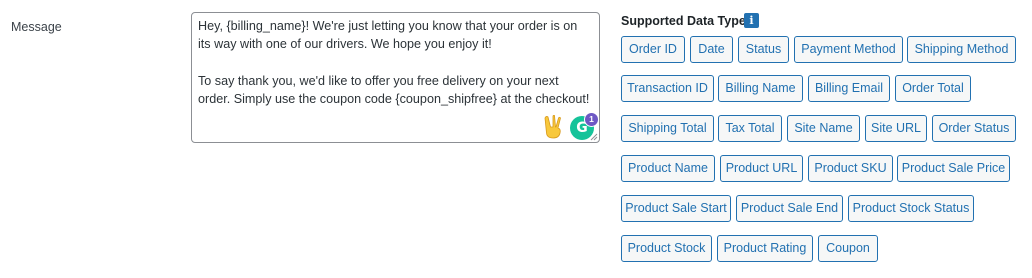 This screenshot has height=278, width=1032. I want to click on tag-product-stock: Product Stock, so click(666, 248).